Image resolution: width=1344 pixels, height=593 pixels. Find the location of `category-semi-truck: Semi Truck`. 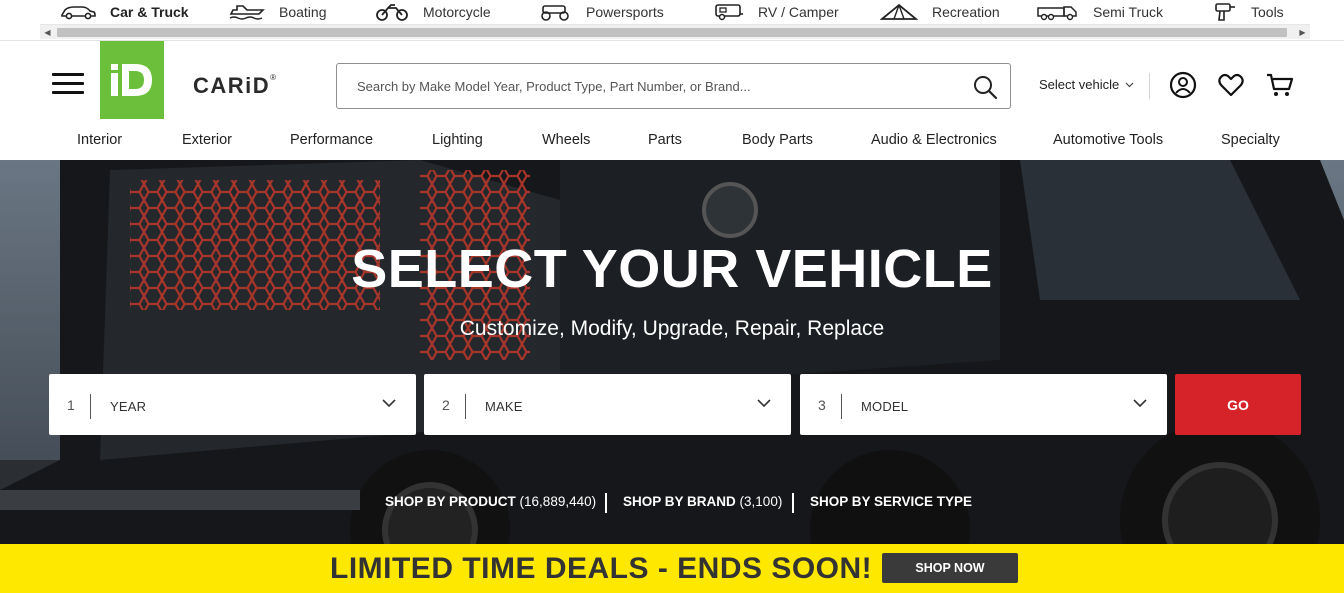

category-semi-truck: Semi Truck is located at coordinates (1100, 12).